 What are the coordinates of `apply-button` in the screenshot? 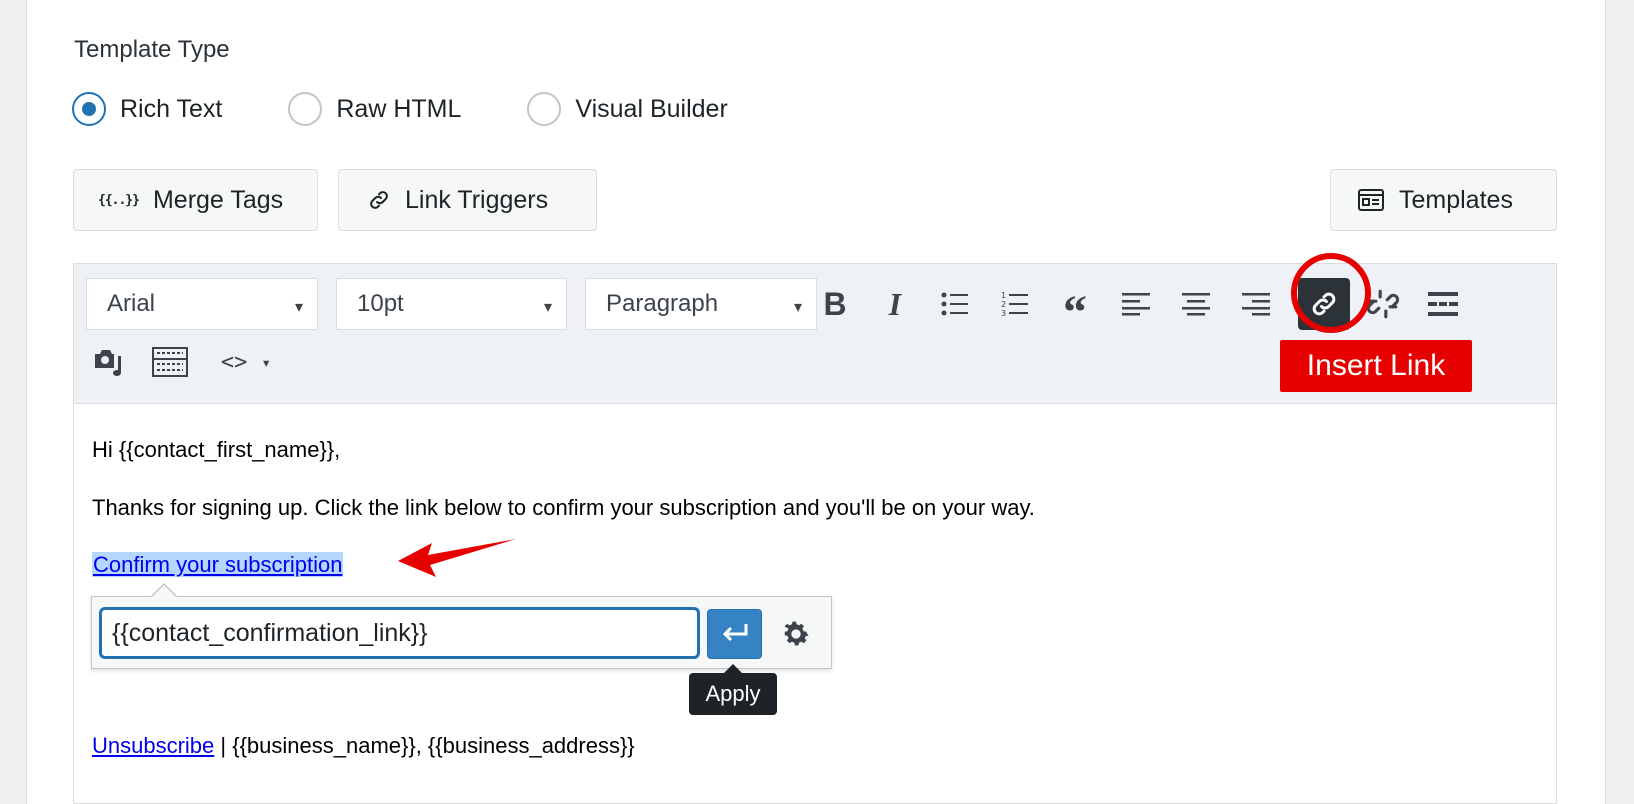 It's located at (734, 634).